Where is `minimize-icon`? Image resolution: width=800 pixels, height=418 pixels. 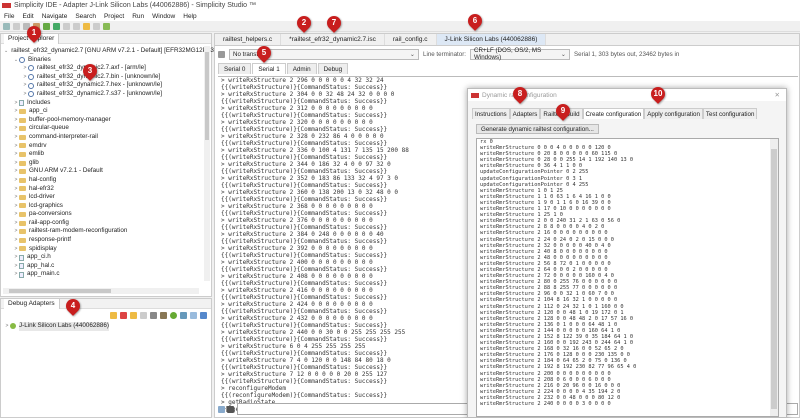 minimize-icon is located at coordinates (193, 315).